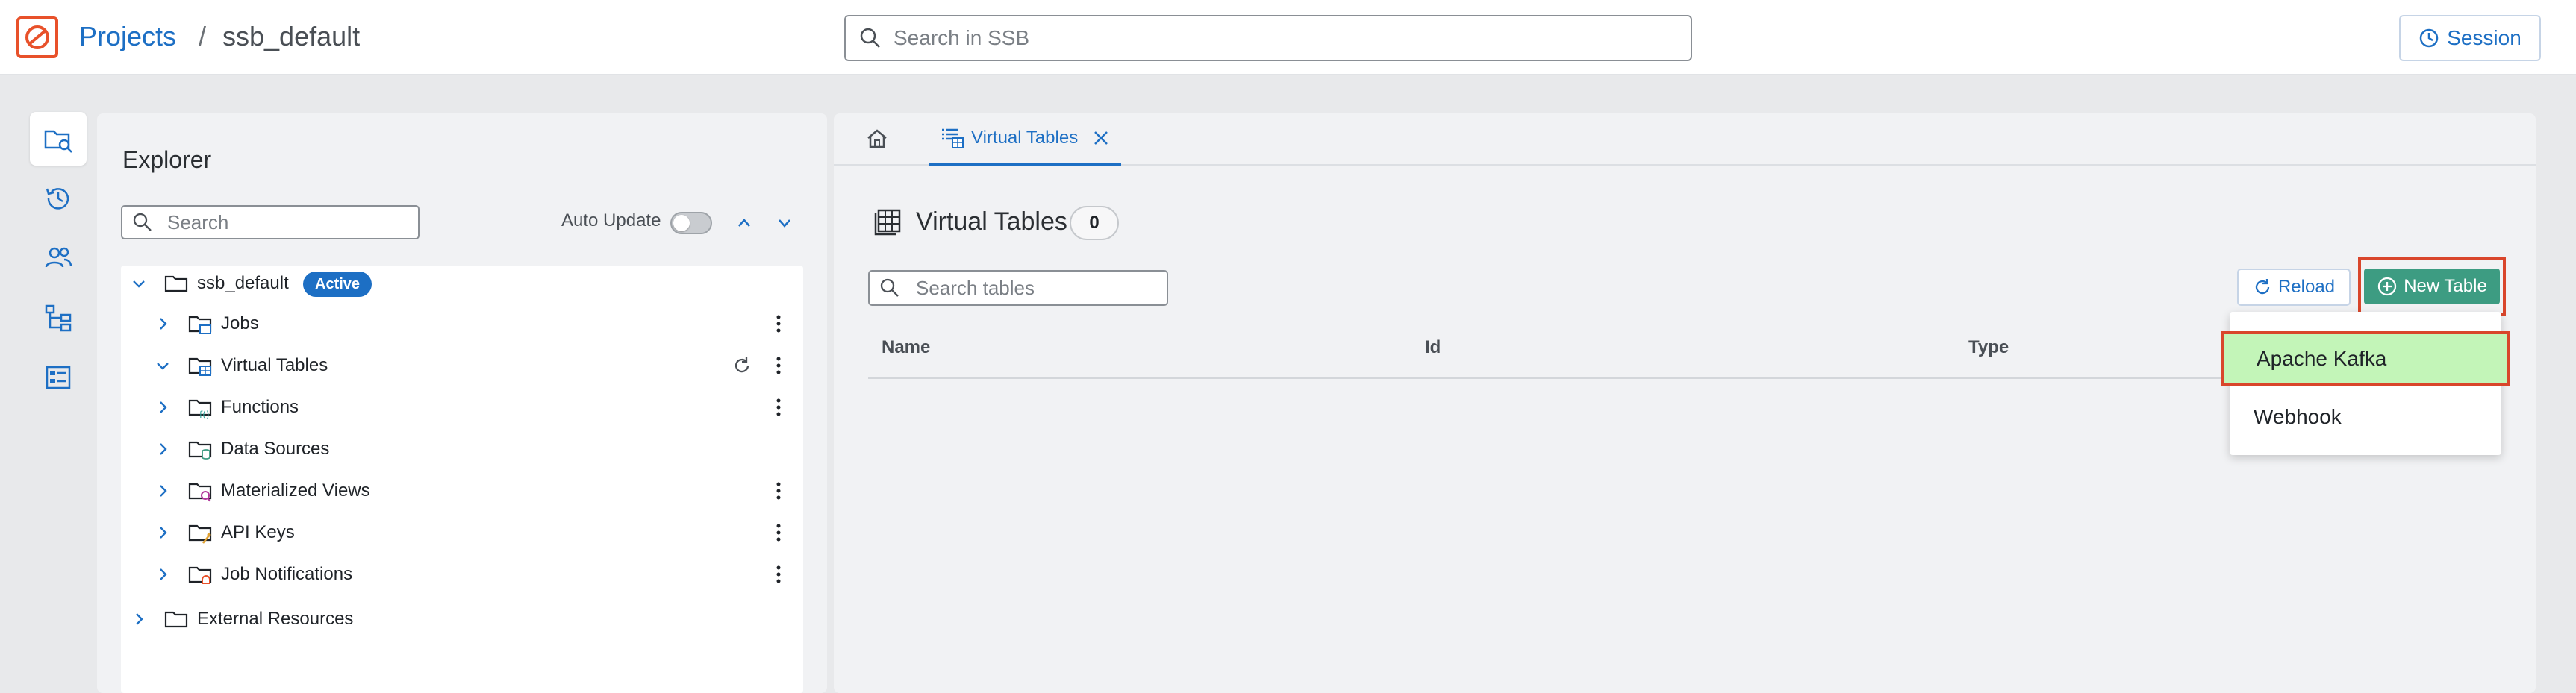 This screenshot has height=693, width=2576. I want to click on tree-icon, so click(58, 318).